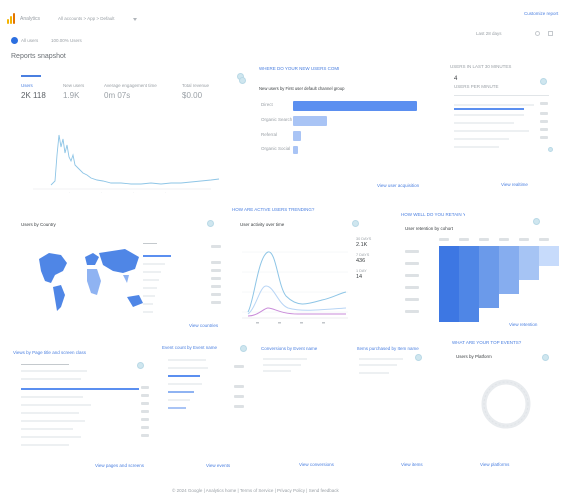 The width and height of the screenshot is (568, 497). Describe the element at coordinates (536, 221) in the screenshot. I see `cohort-info-icon` at that location.